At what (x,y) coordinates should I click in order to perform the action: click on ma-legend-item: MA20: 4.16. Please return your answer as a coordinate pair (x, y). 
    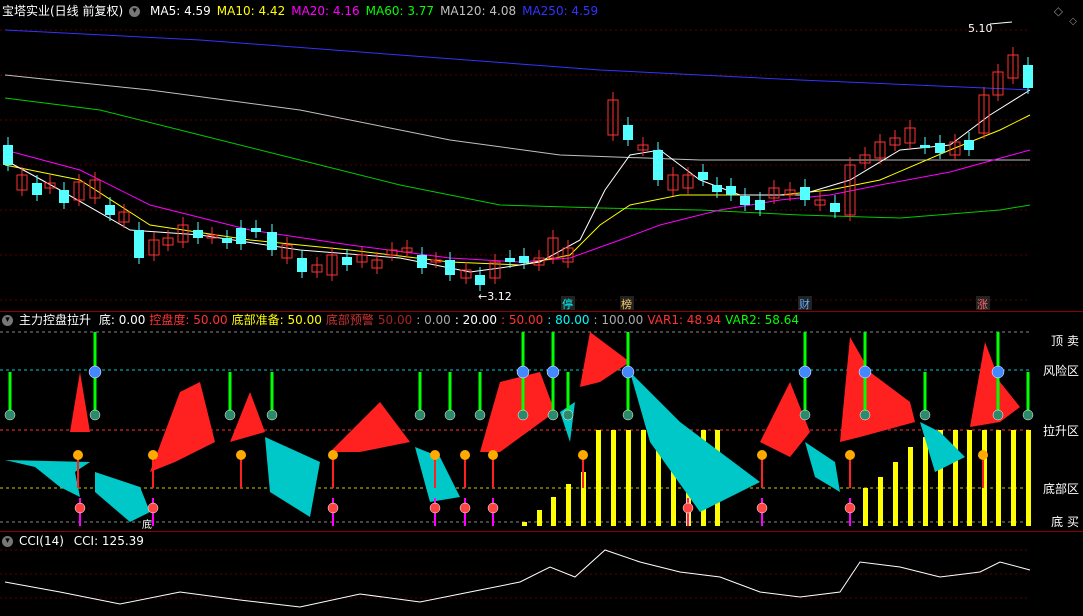
    Looking at the image, I should click on (325, 11).